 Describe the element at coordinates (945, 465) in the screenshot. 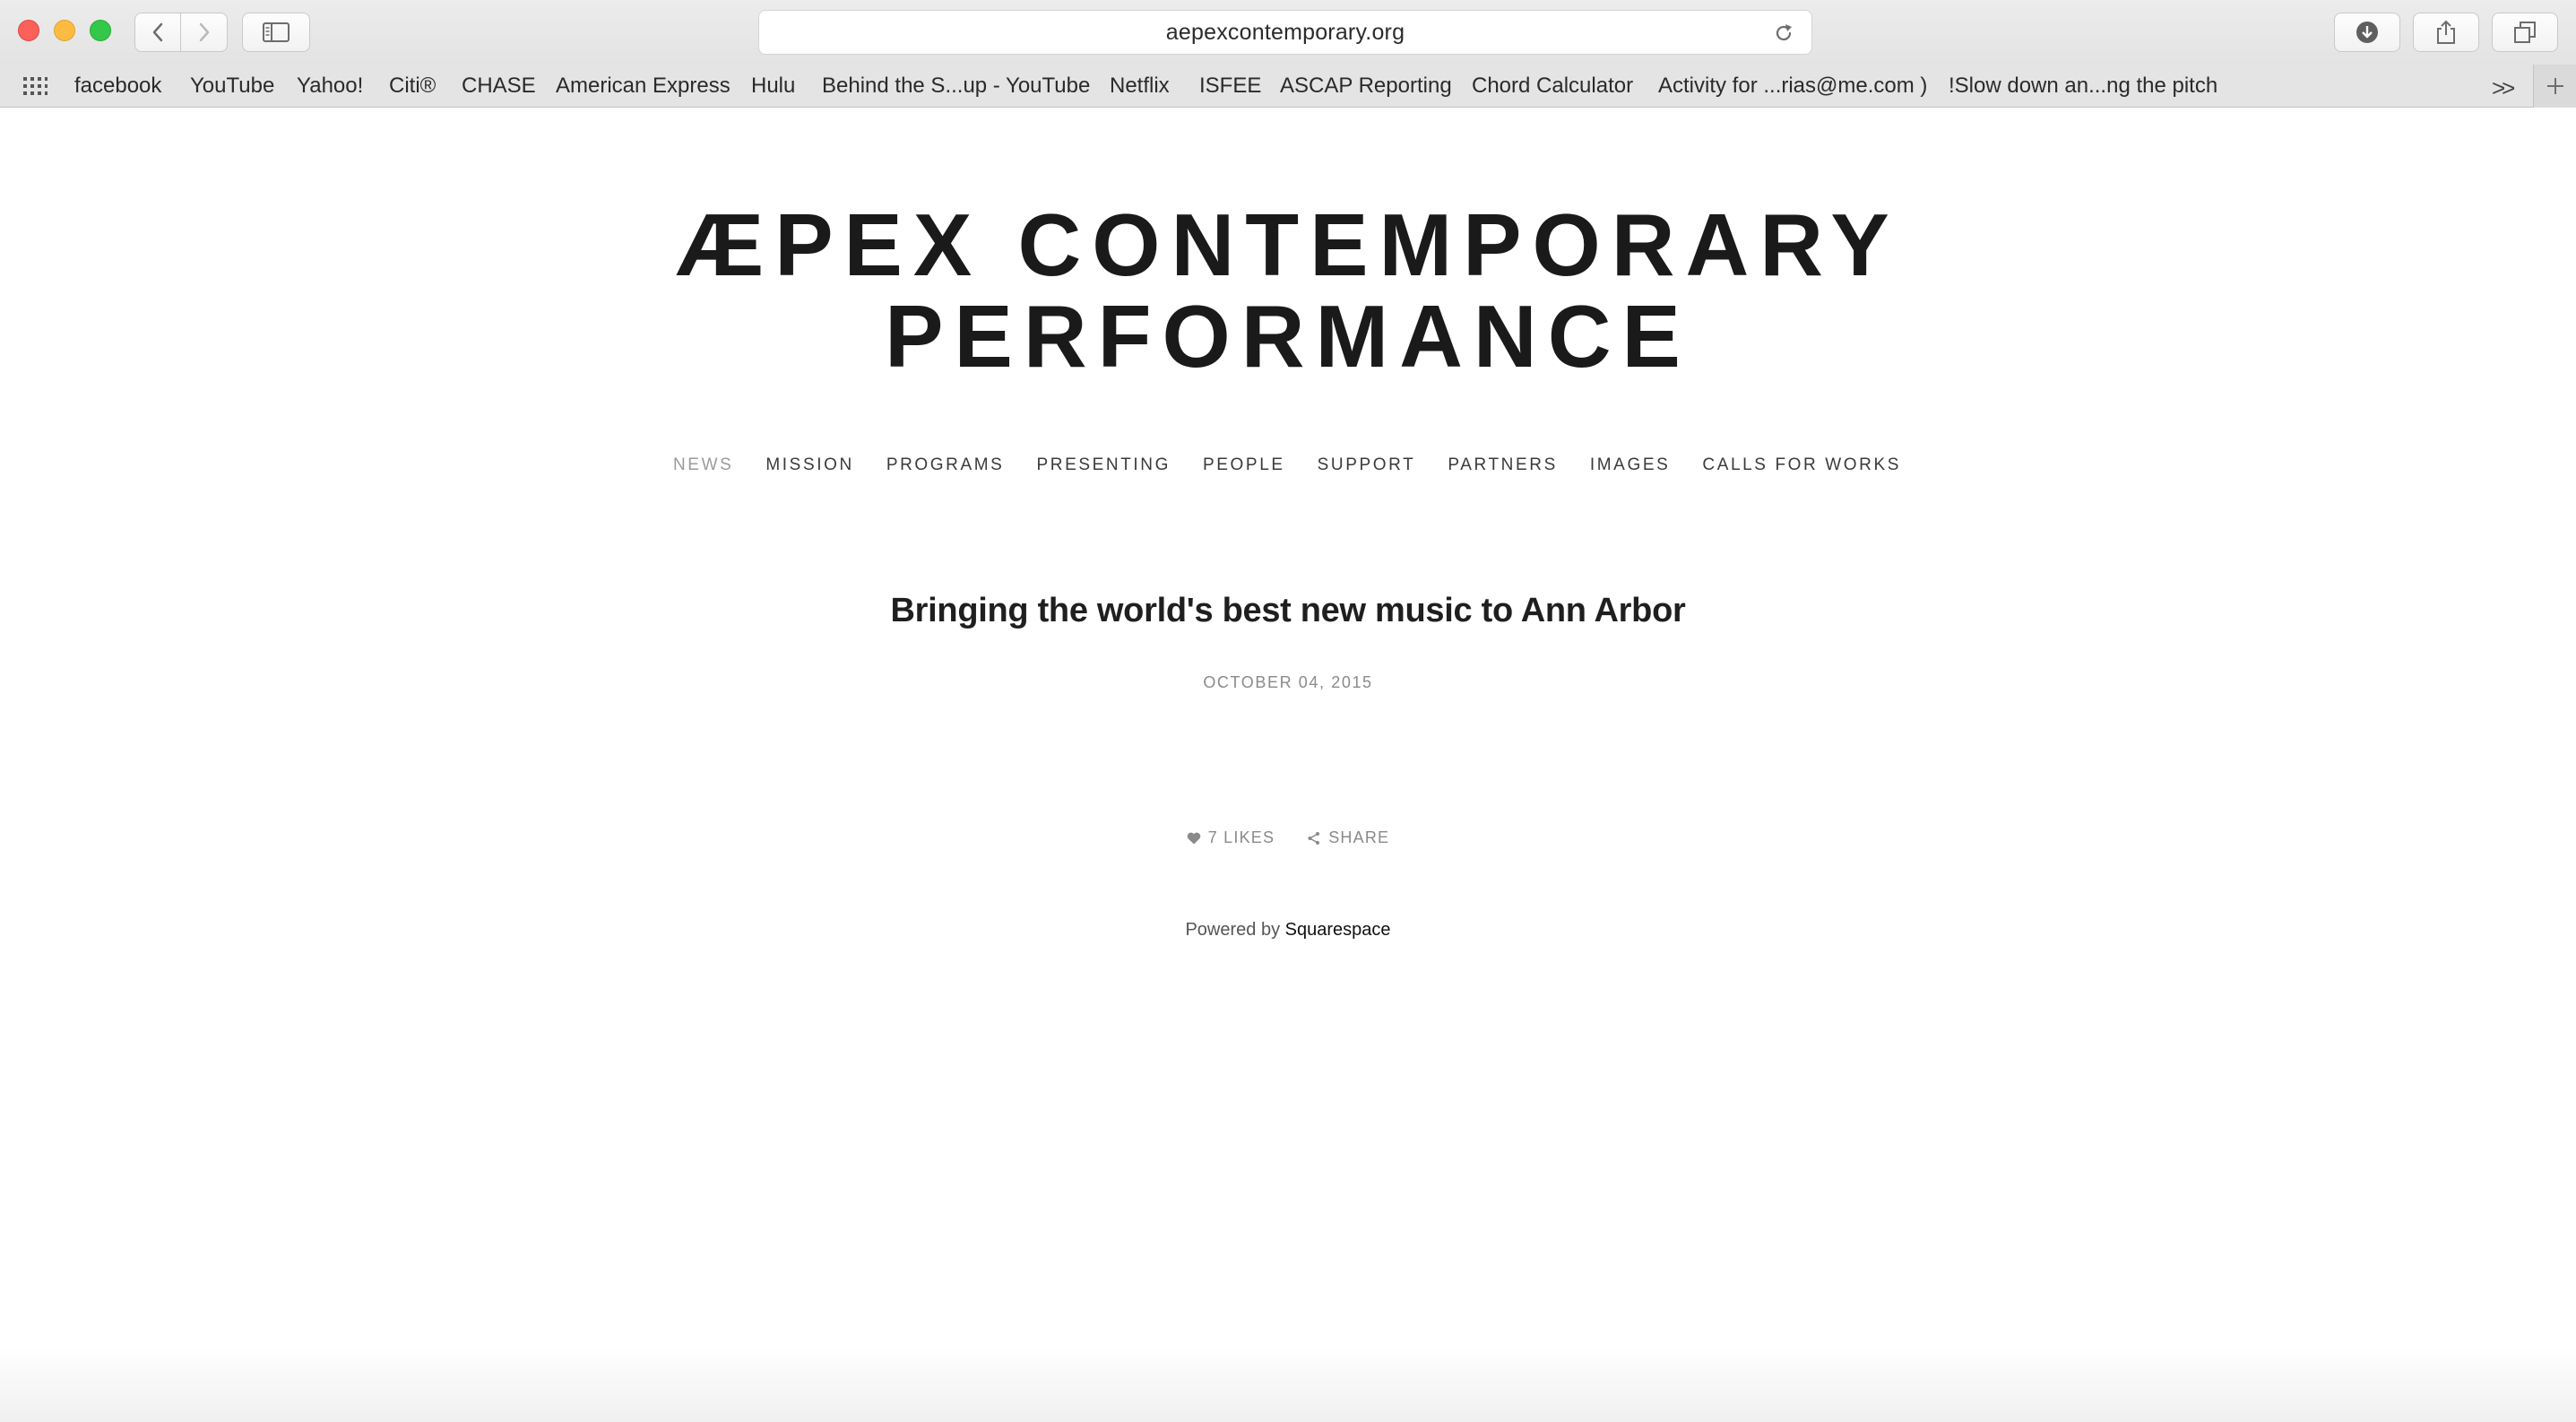

I see `nav-item-programs: PROGRAMS` at that location.